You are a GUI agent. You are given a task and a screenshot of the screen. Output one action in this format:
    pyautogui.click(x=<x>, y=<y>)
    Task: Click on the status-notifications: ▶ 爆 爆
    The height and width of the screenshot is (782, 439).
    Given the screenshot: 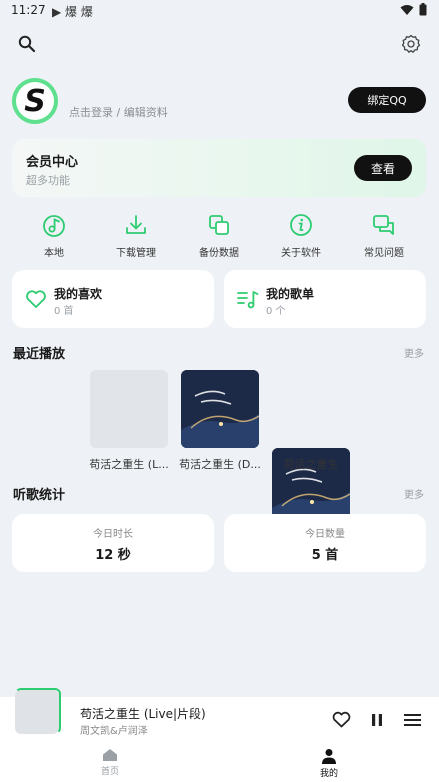 What is the action you would take?
    pyautogui.click(x=72, y=12)
    